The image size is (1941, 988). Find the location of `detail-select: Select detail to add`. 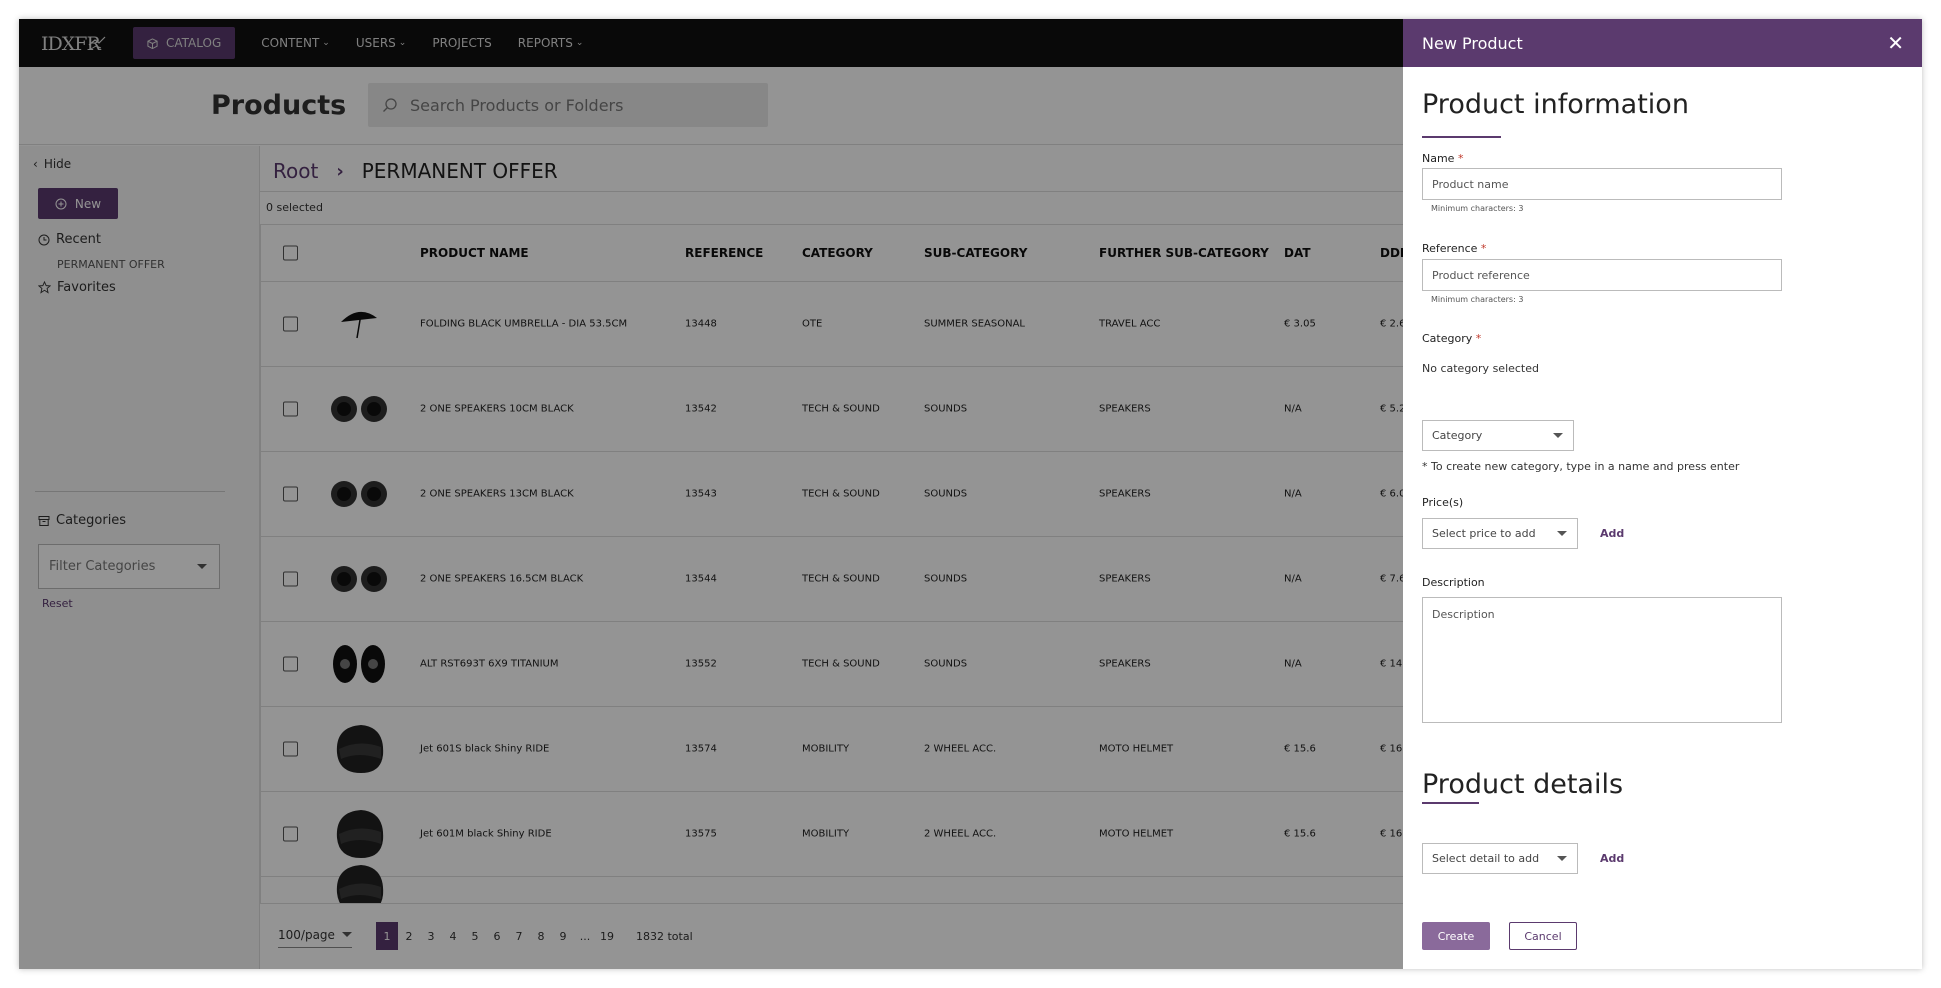

detail-select: Select detail to add is located at coordinates (1500, 858).